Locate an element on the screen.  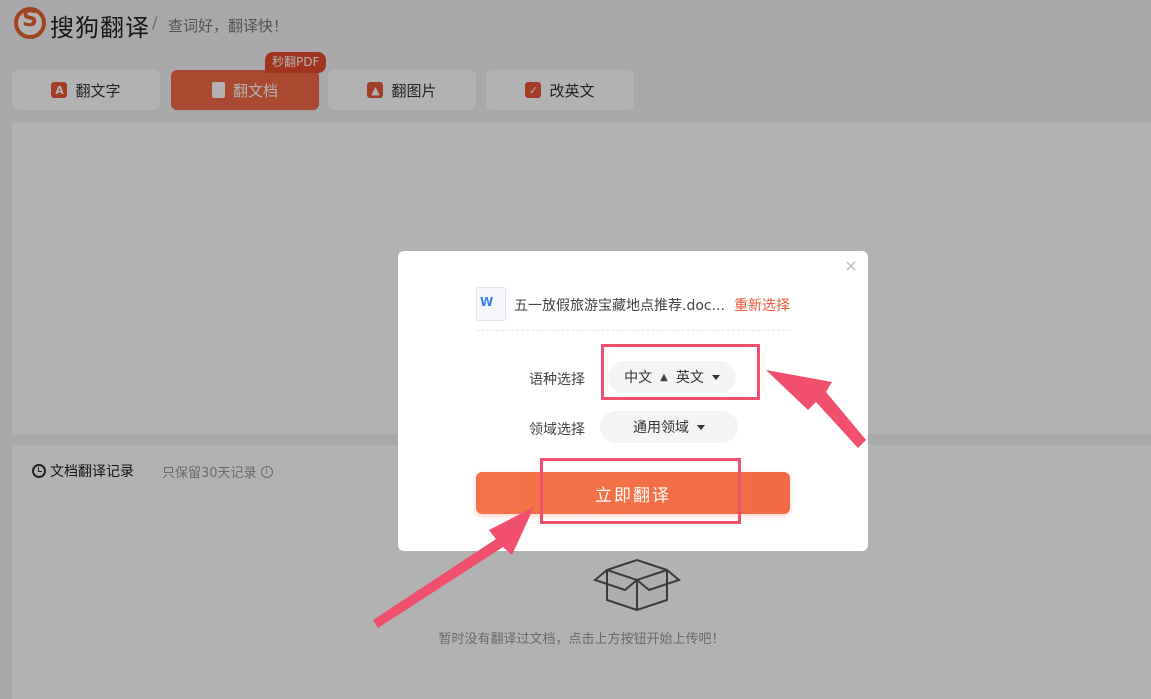
arrow-to-language is located at coordinates (816, 409).